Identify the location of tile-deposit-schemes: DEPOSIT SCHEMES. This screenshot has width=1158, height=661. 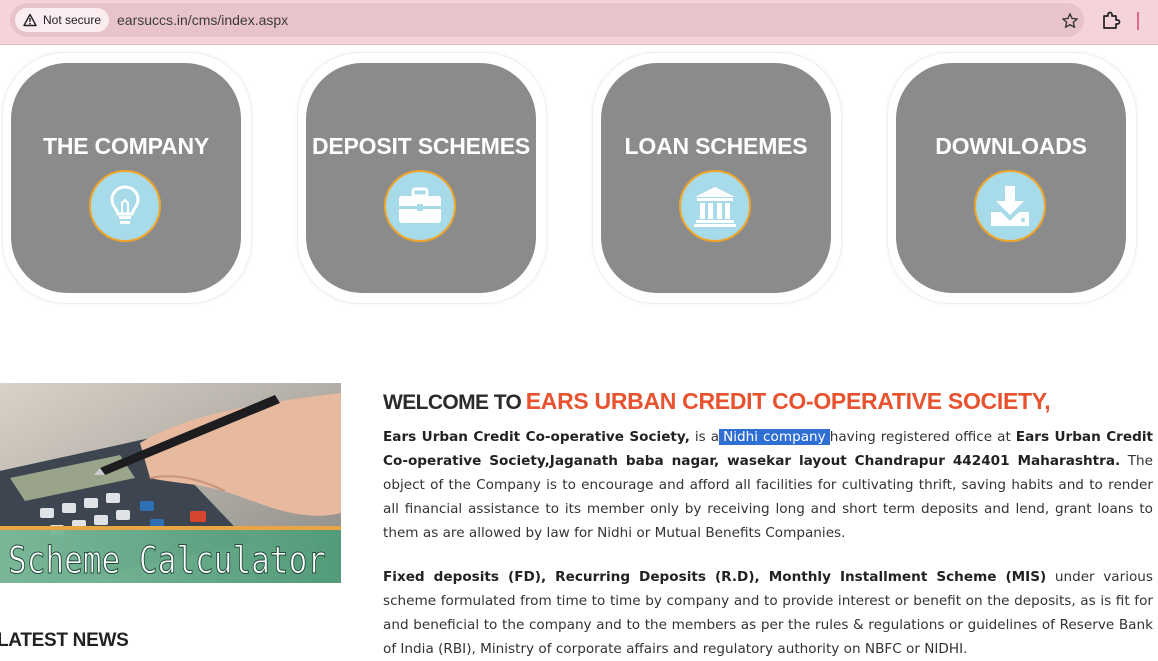
(422, 178).